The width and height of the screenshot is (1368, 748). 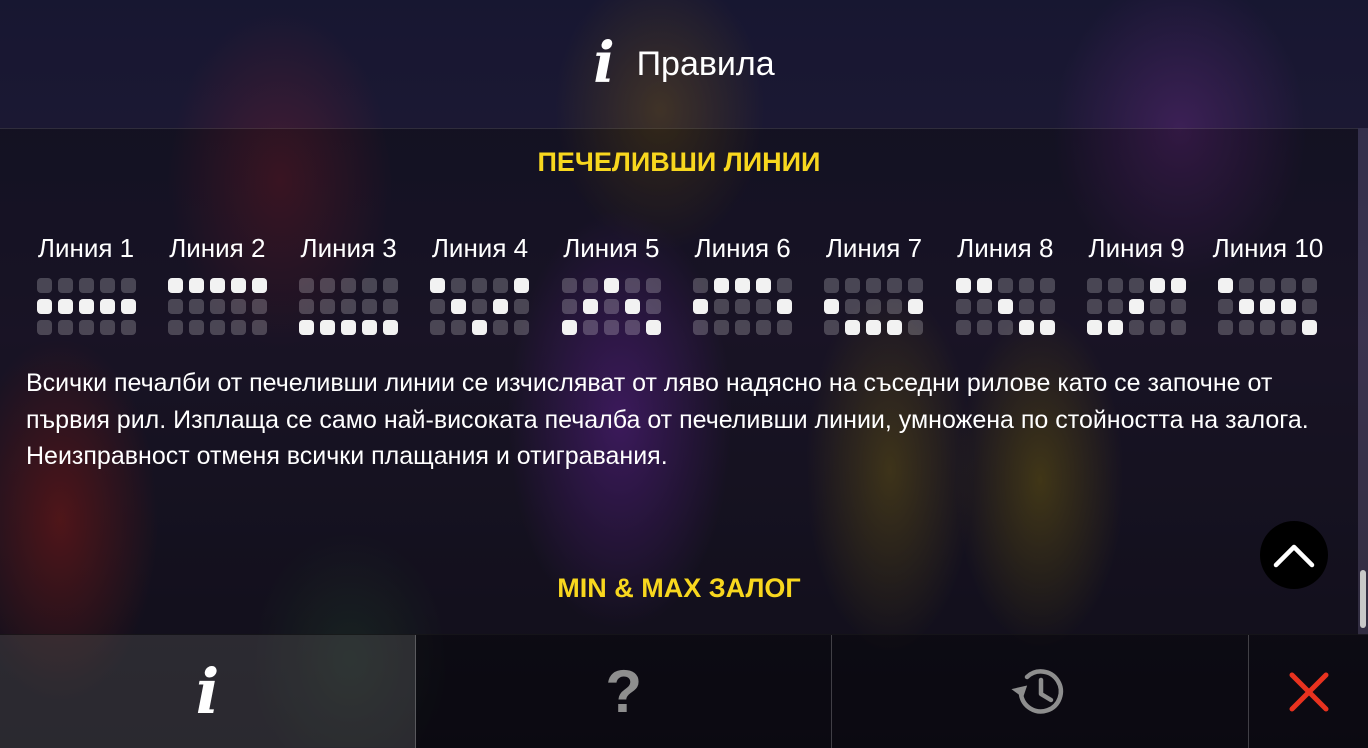 What do you see at coordinates (1294, 555) in the screenshot?
I see `scroll-up-button` at bounding box center [1294, 555].